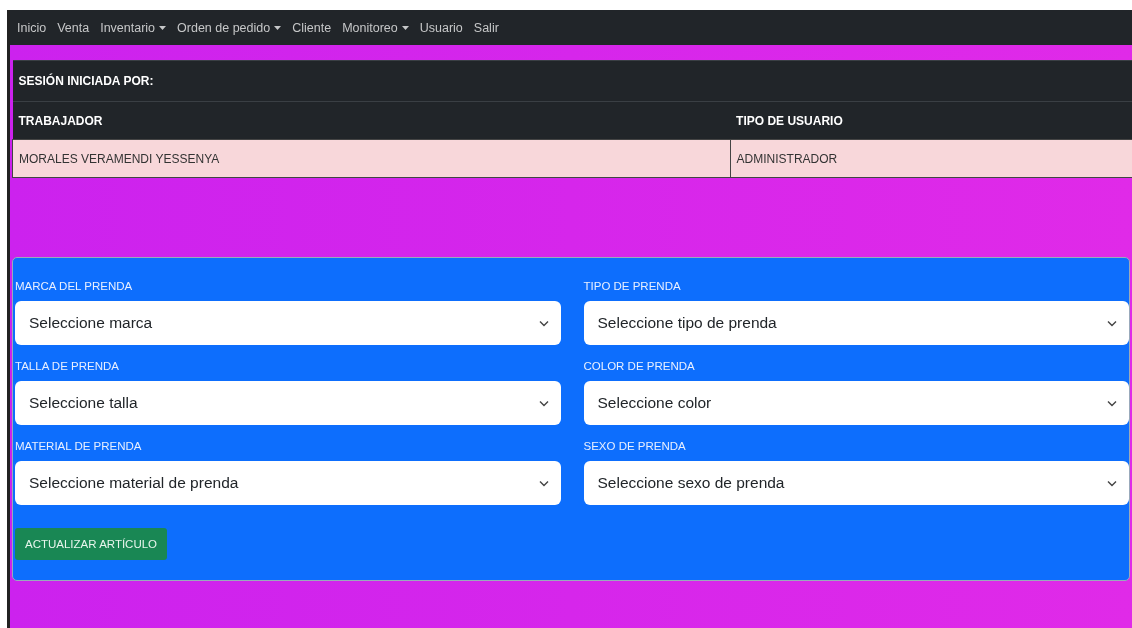 This screenshot has height=628, width=1132. I want to click on select-field: Seleccione sexo de prenda, so click(856, 483).